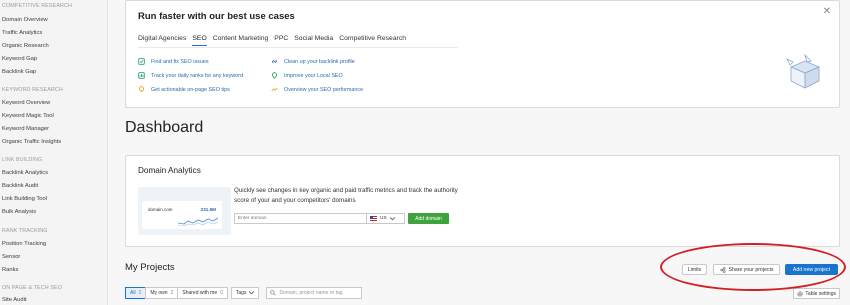  Describe the element at coordinates (722, 269) in the screenshot. I see `share-icon` at that location.